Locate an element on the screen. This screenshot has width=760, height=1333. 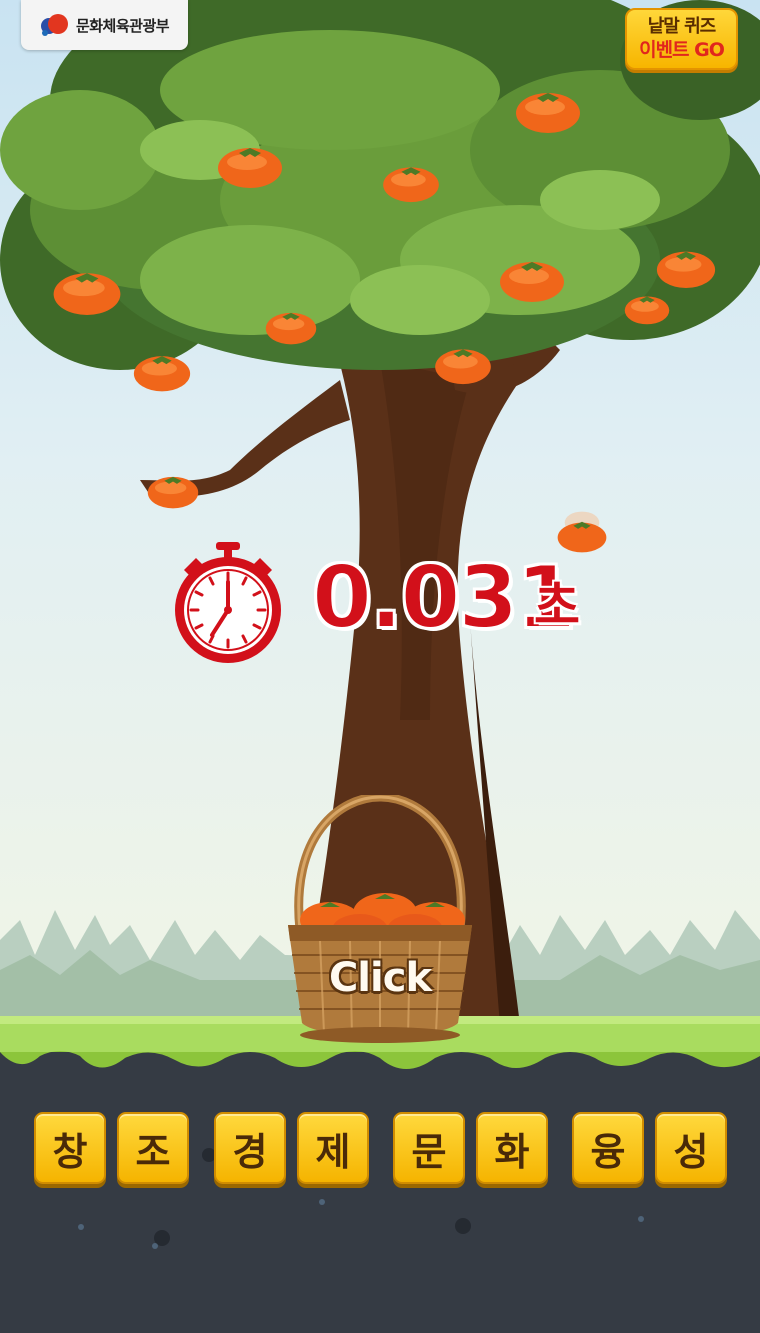
word-tile: 경 is located at coordinates (250, 1148).